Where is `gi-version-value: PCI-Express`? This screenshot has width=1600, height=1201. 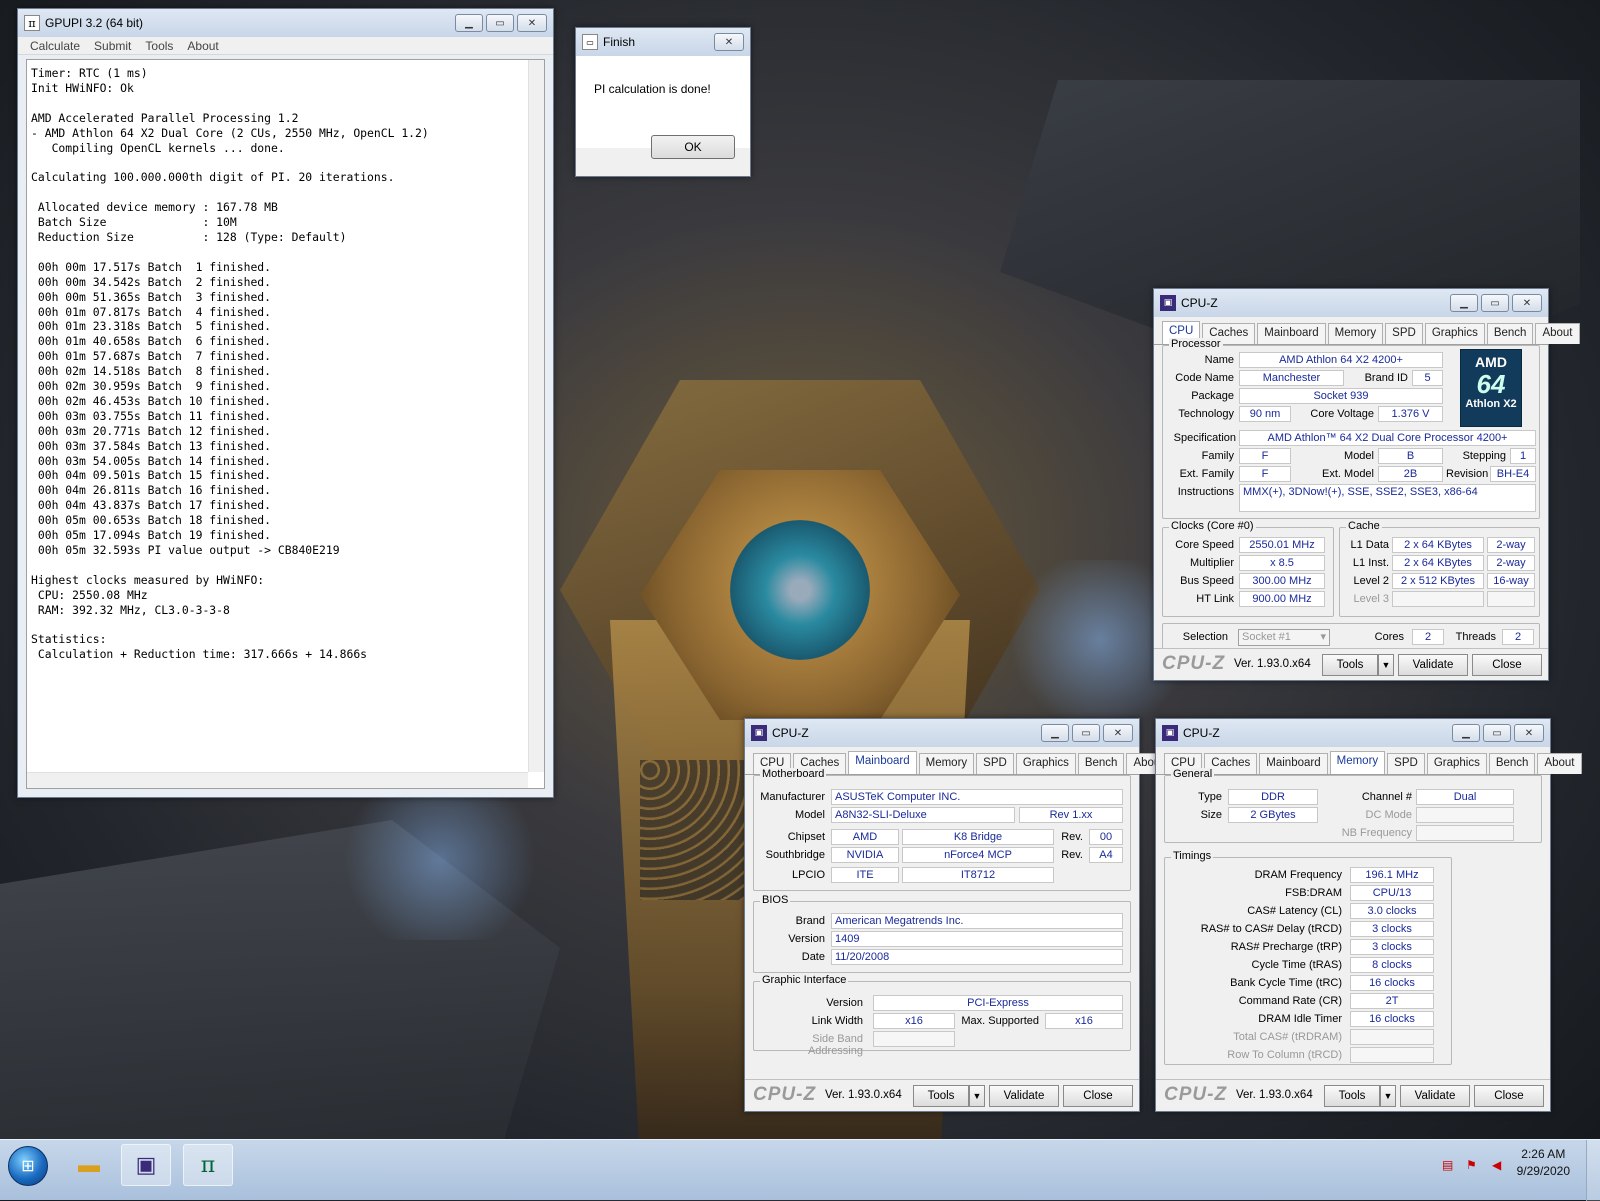 gi-version-value: PCI-Express is located at coordinates (998, 1003).